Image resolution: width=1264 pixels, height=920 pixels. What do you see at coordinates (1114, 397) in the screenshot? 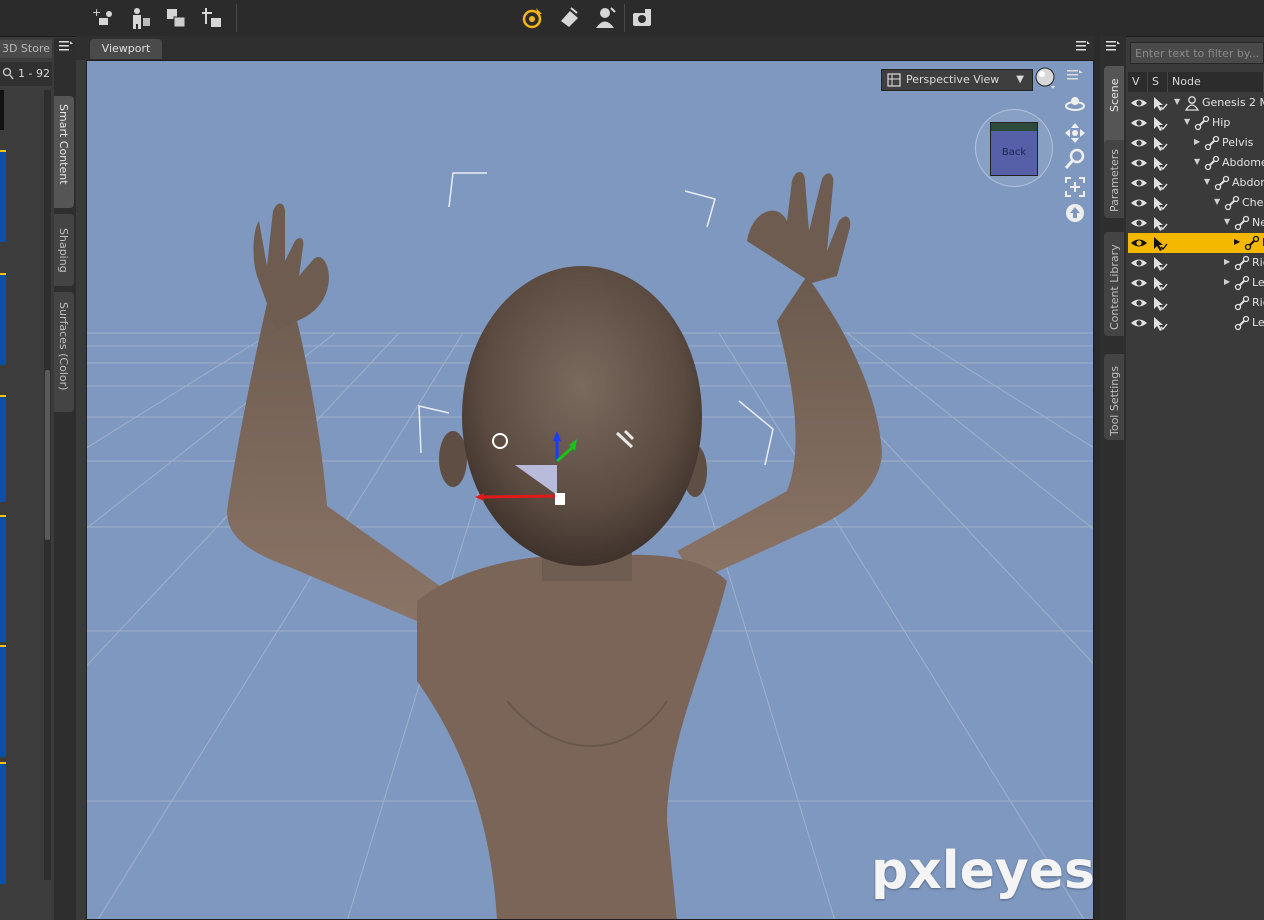
I see `tab-tool-settings: Tool Settings` at bounding box center [1114, 397].